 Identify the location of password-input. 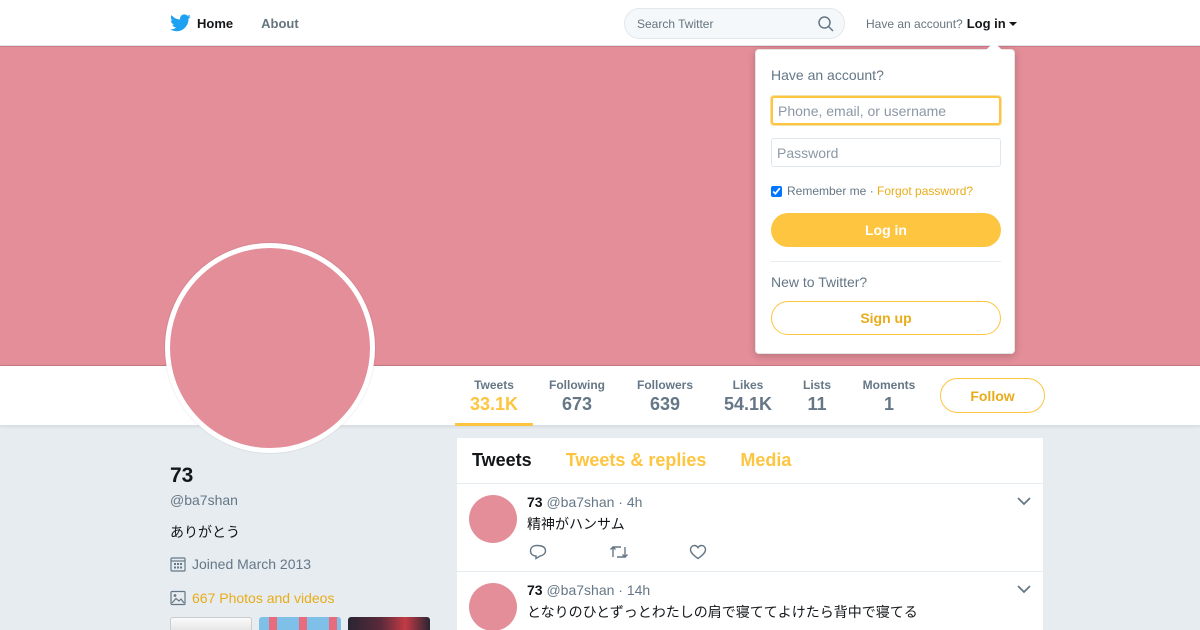
(886, 152).